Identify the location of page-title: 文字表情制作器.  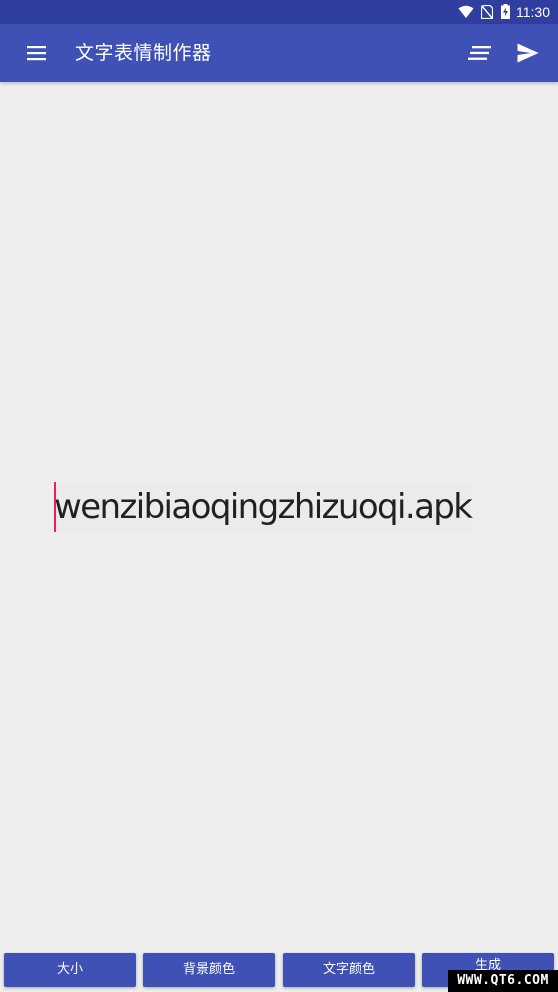
(143, 53).